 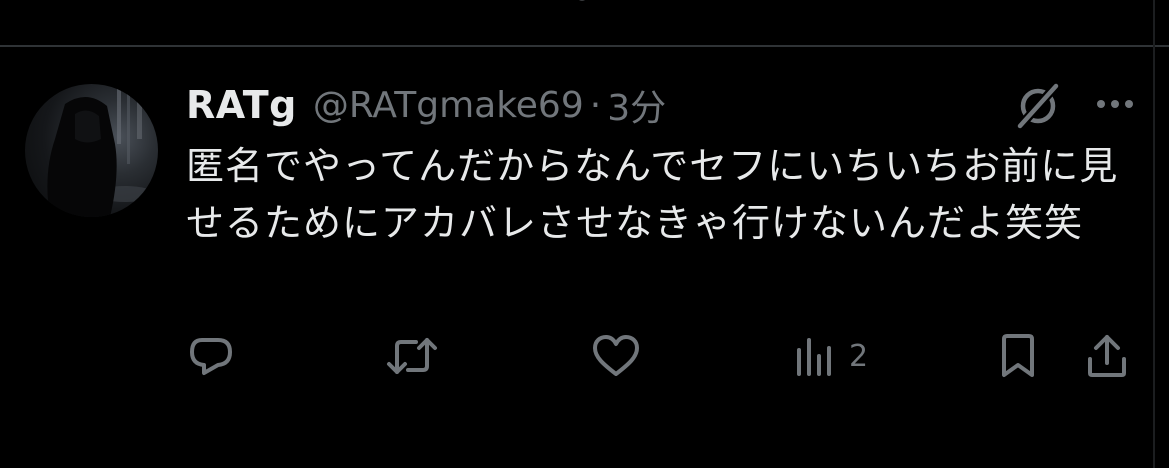 I want to click on bookmark-icon, so click(x=1018, y=355).